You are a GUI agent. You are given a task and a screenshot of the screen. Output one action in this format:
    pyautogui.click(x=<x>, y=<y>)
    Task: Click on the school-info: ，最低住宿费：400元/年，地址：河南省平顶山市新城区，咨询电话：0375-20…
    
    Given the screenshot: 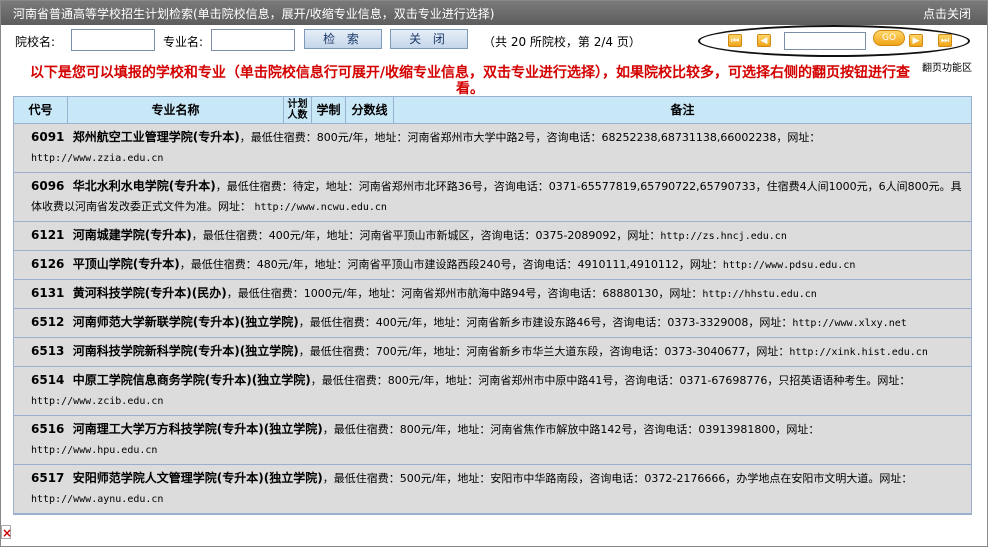 What is the action you would take?
    pyautogui.click(x=426, y=235)
    